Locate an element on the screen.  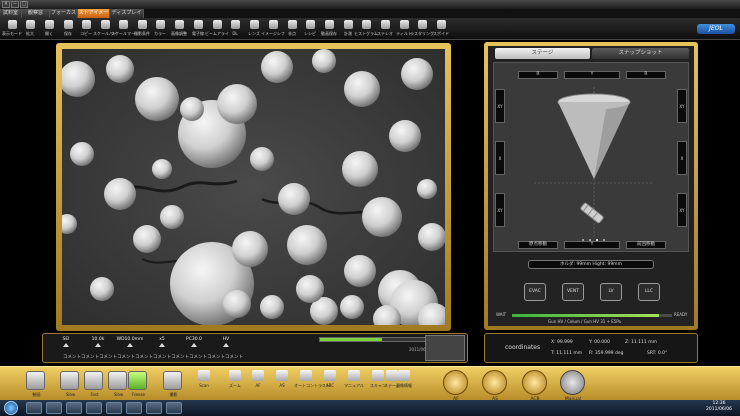
toolbar-button-label: スポイド is located at coordinates (441, 33).